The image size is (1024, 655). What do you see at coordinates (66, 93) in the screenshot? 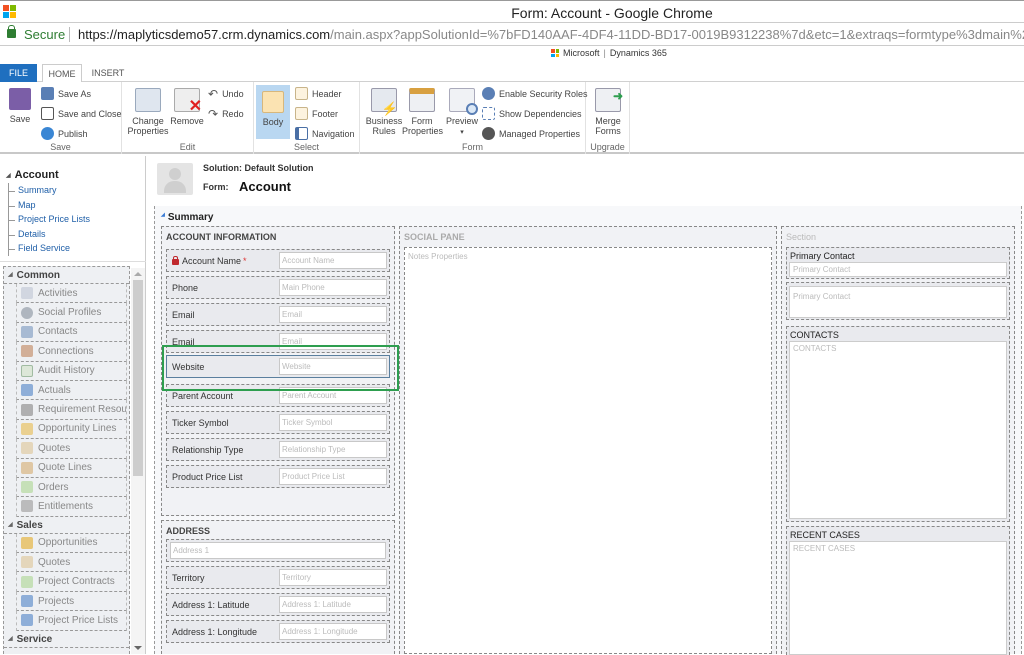
I see `save-as-button: Save As` at bounding box center [66, 93].